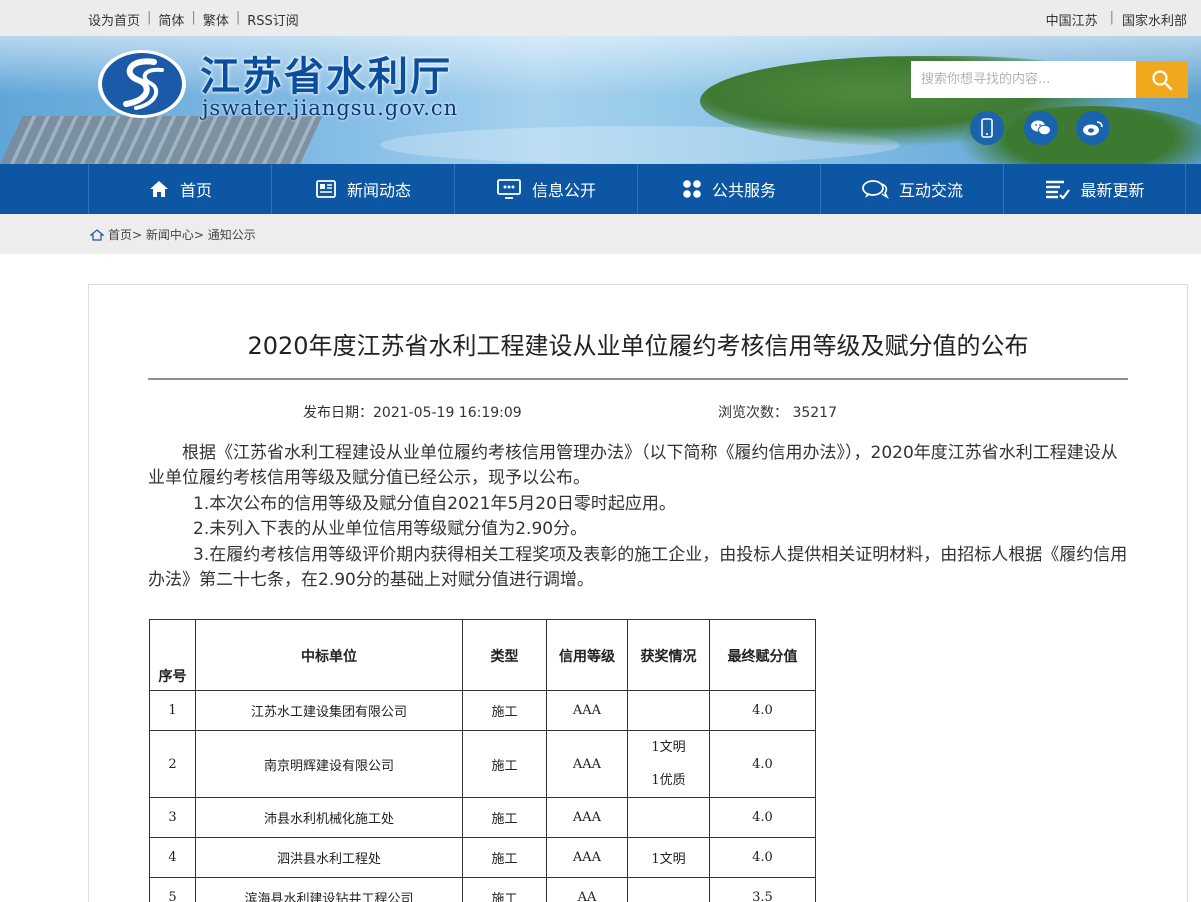 The height and width of the screenshot is (902, 1201). I want to click on site-title: 江苏省水利厅, so click(326, 76).